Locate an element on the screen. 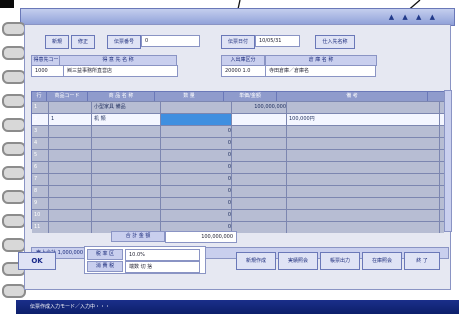 The image size is (459, 316). table-cell-code: 1 is located at coordinates (70, 119).